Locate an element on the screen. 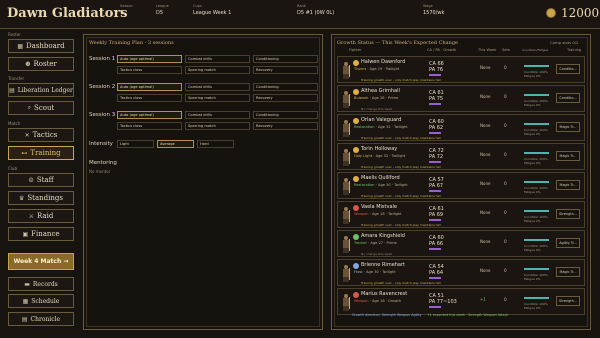 Image resolution: width=600 pixels, height=338 pixels. session-1-label: Session 1 is located at coordinates (102, 59).